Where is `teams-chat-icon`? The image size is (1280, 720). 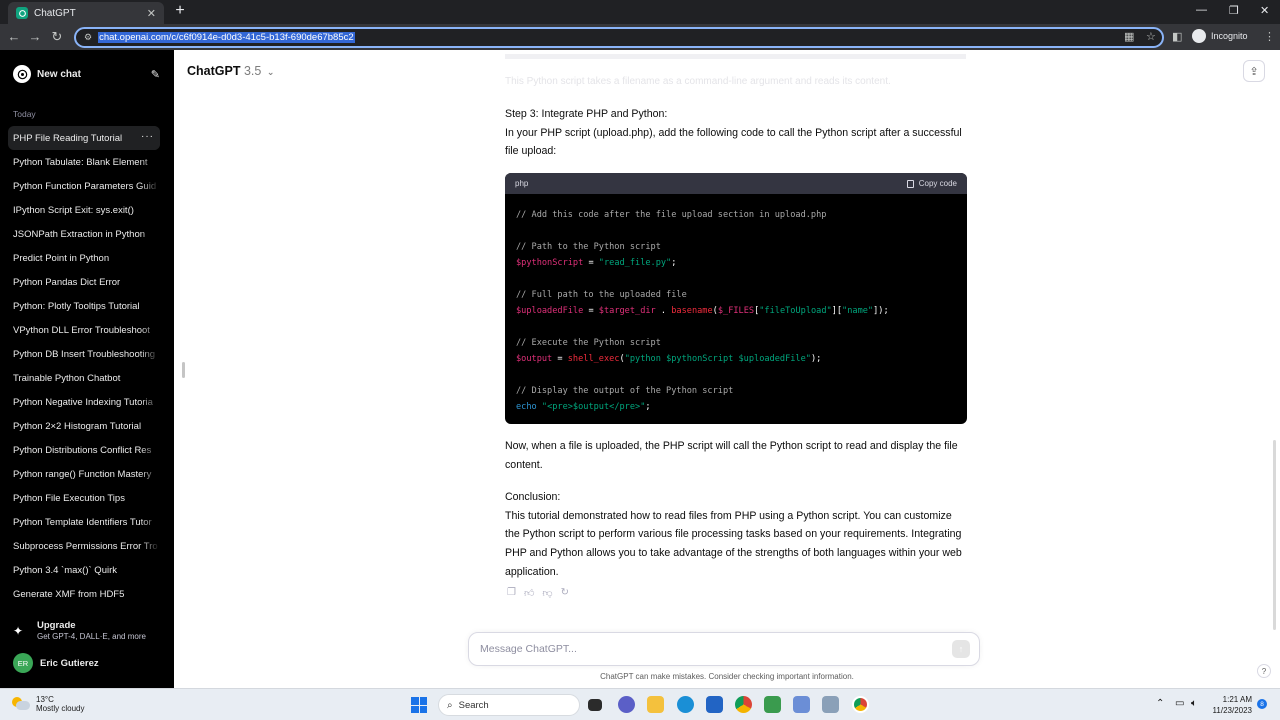
teams-chat-icon is located at coordinates (626, 704).